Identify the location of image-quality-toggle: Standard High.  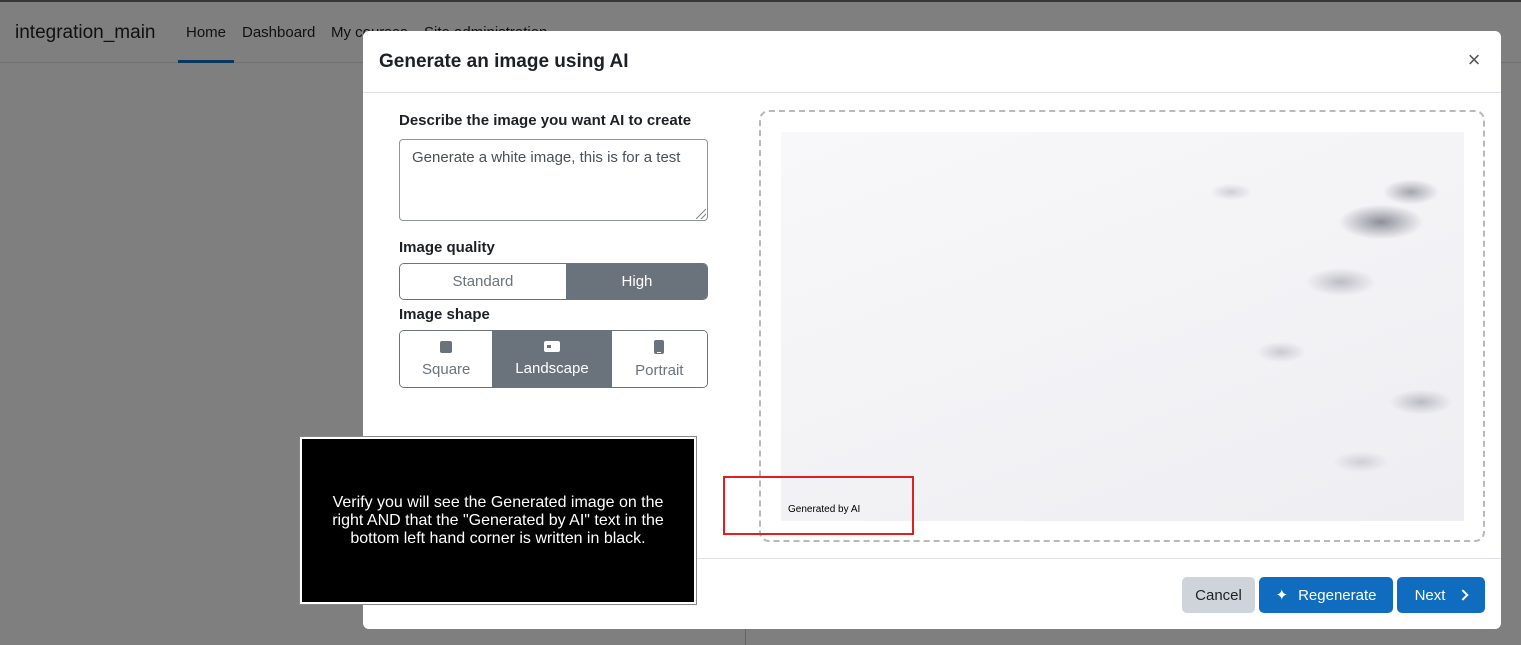
(553, 281).